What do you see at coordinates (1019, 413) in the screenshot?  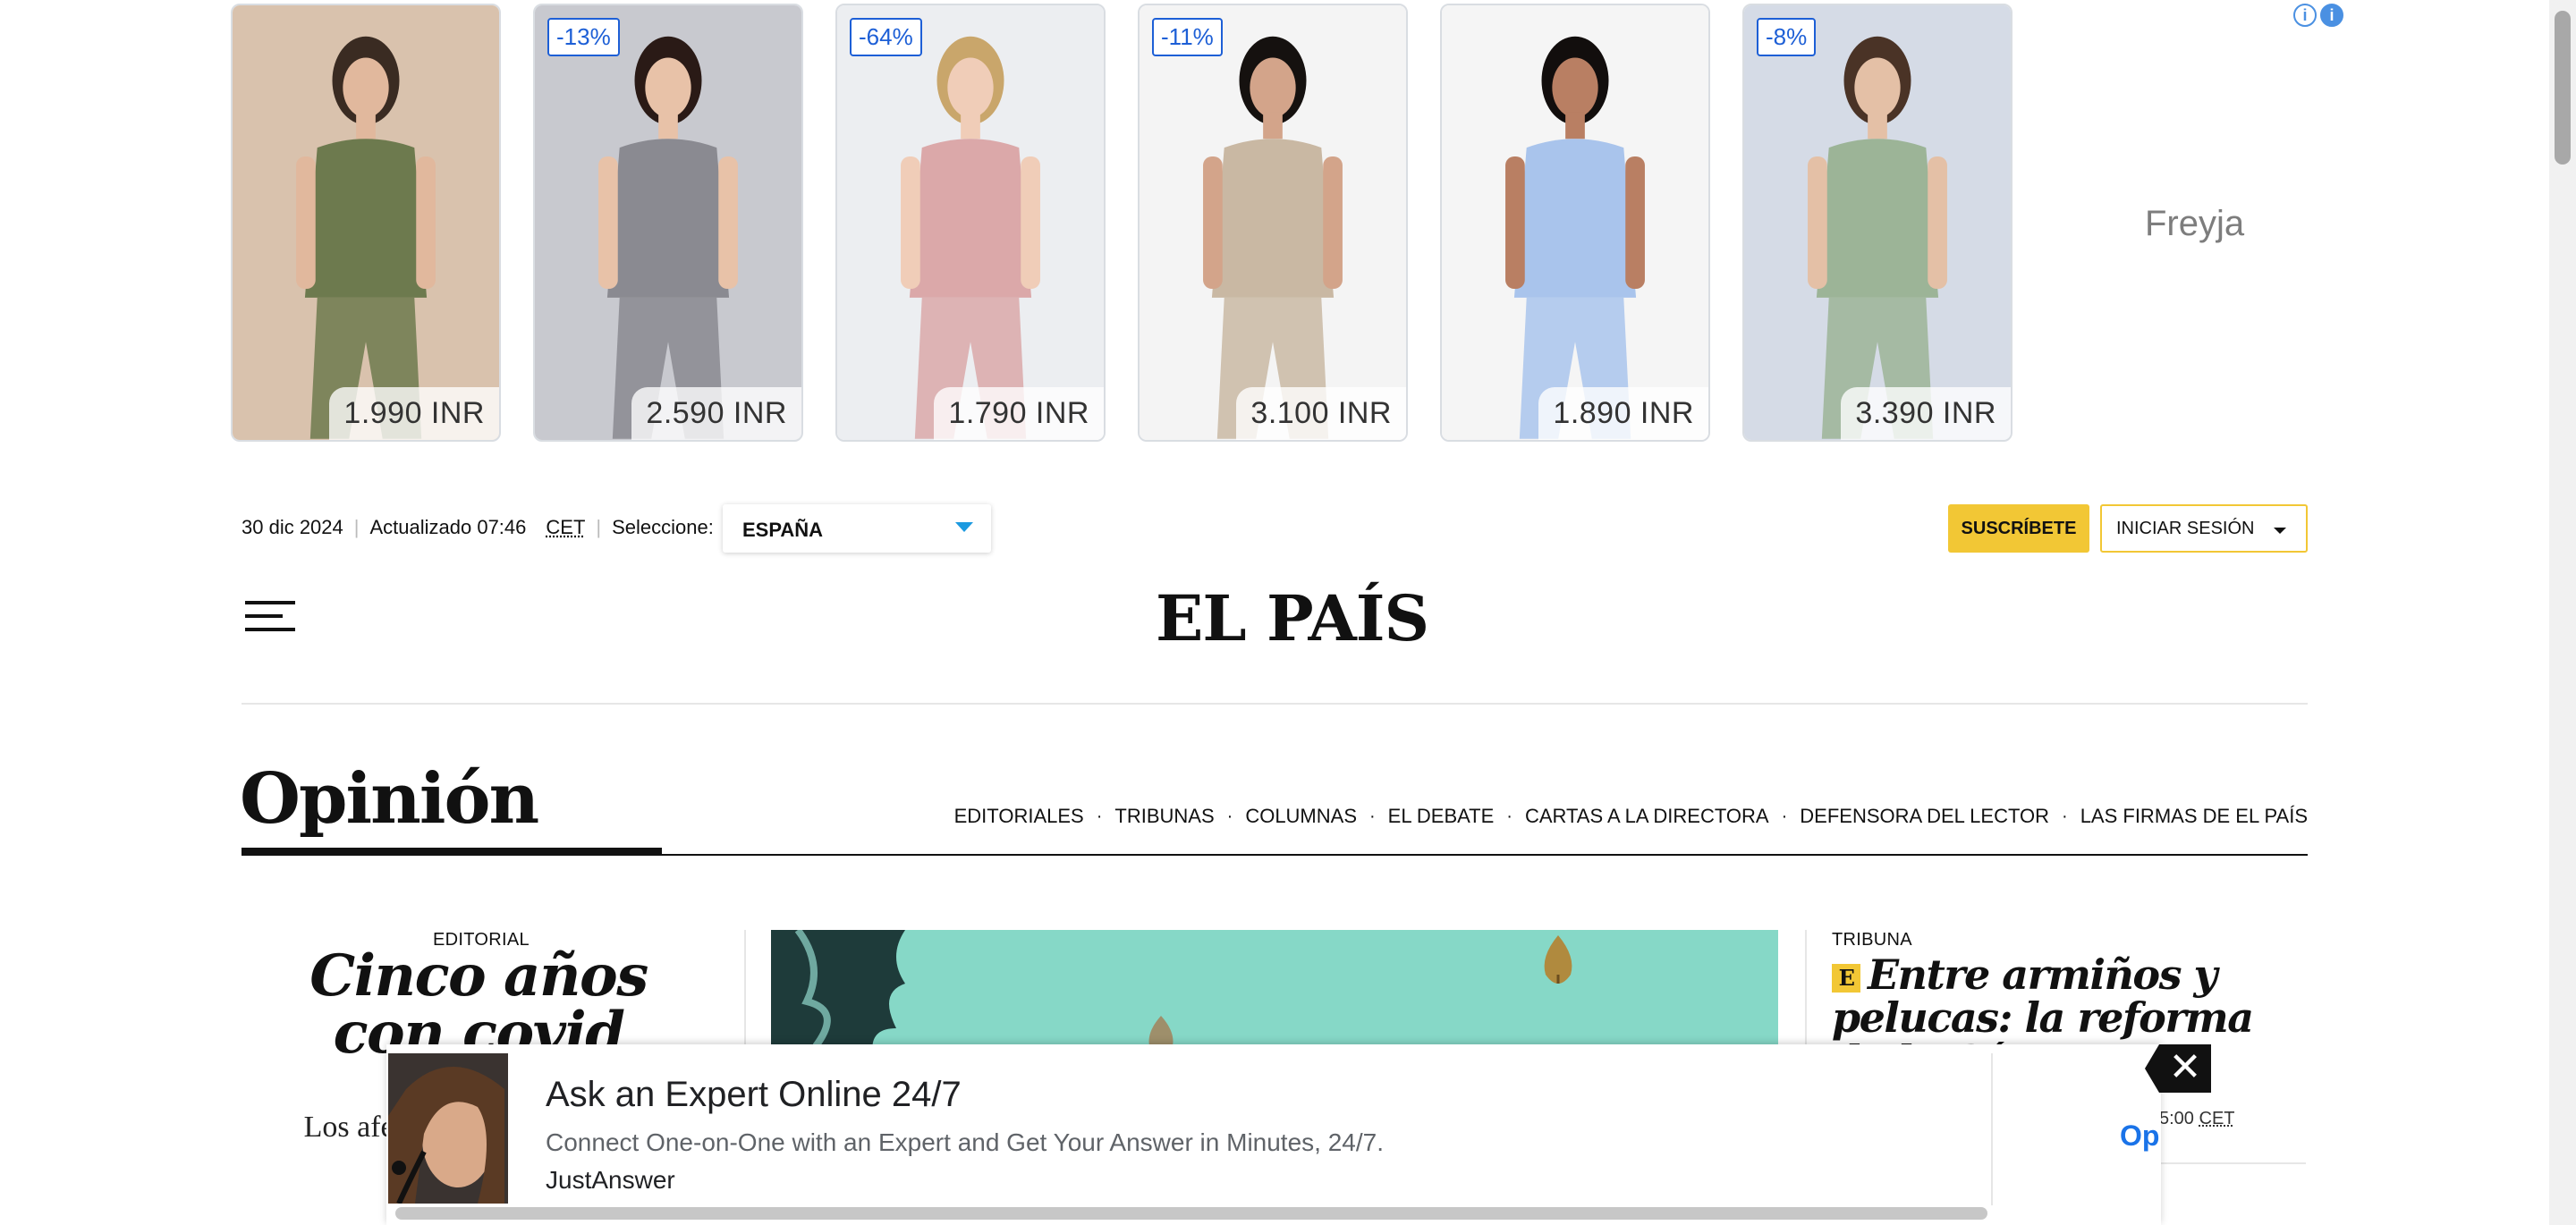 I see `product-price: 1.790 INR` at bounding box center [1019, 413].